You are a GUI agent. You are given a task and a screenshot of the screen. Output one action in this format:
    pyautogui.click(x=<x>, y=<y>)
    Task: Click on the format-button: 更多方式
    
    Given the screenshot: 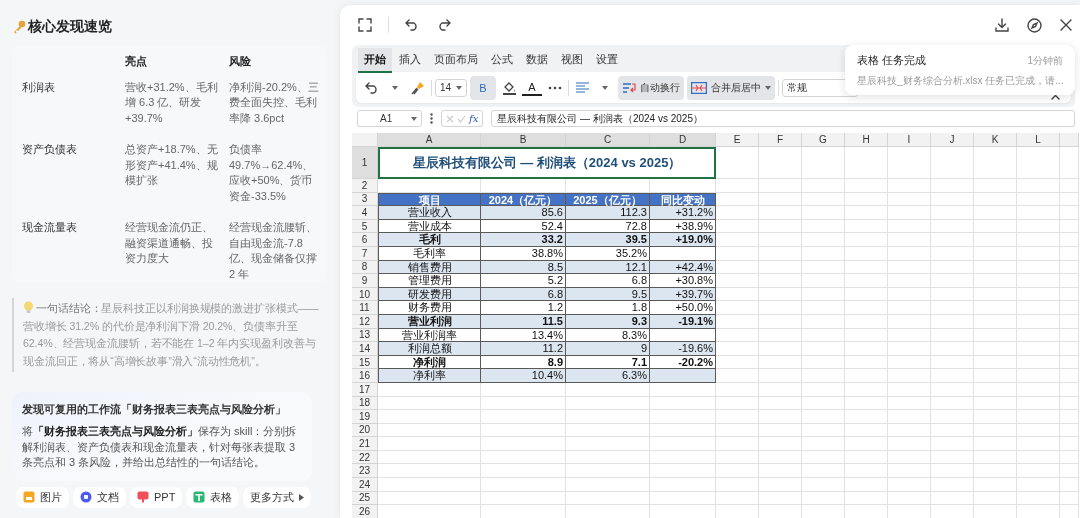 What is the action you would take?
    pyautogui.click(x=277, y=497)
    